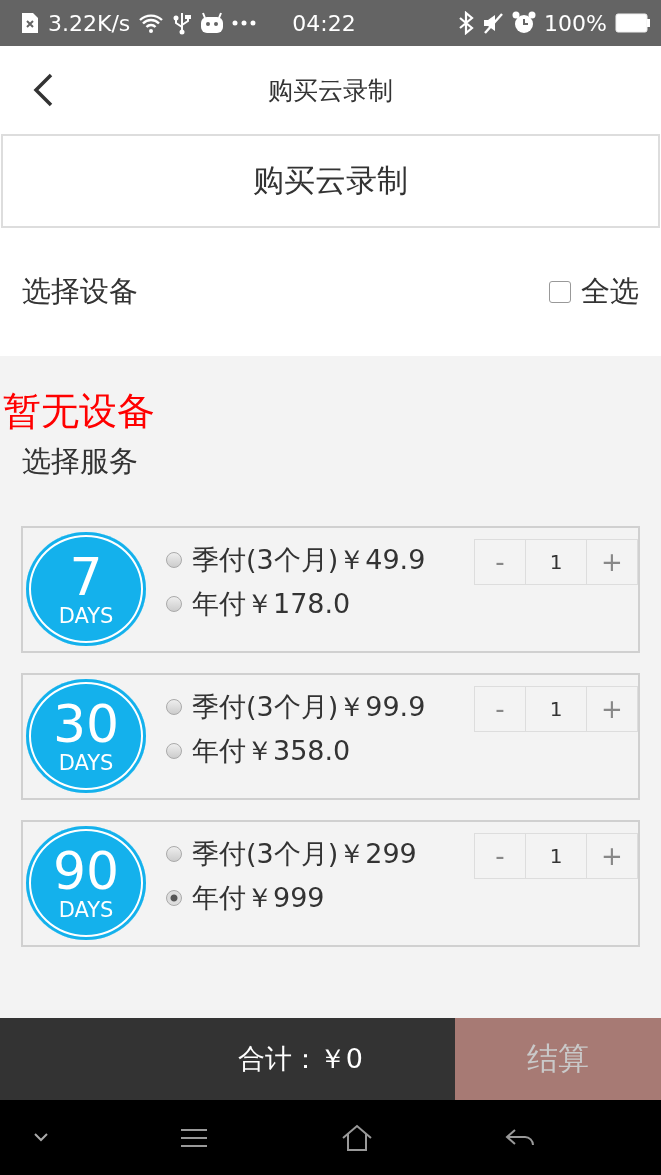  Describe the element at coordinates (244, 23) in the screenshot. I see `more-icon` at that location.